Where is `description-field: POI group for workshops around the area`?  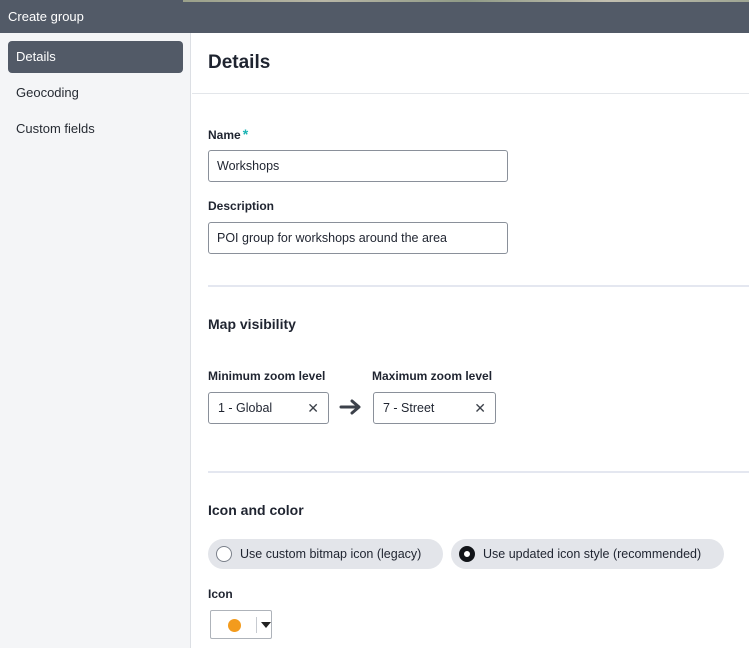 description-field: POI group for workshops around the area is located at coordinates (358, 238).